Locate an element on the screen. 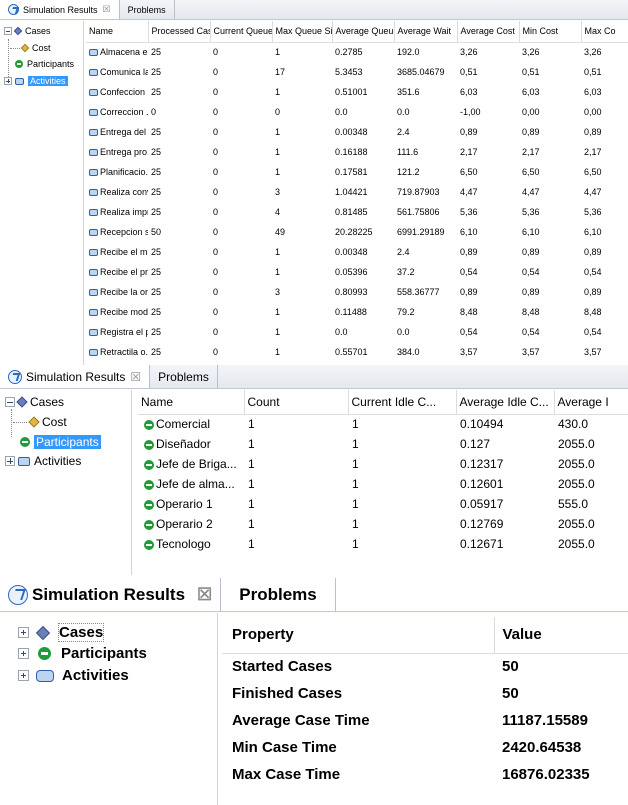  table-row: Finished Cases 50 is located at coordinates (425, 693).